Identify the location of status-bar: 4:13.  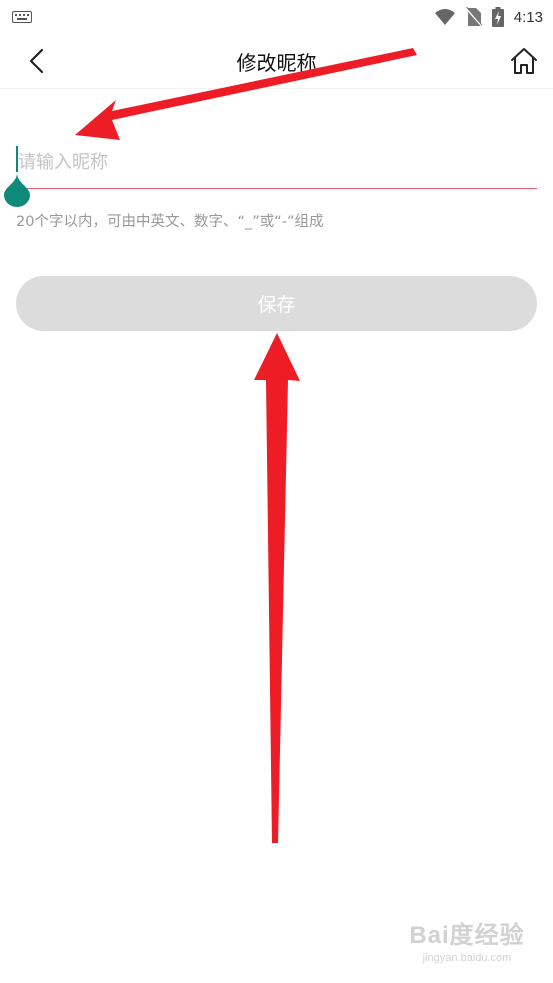
(276, 17).